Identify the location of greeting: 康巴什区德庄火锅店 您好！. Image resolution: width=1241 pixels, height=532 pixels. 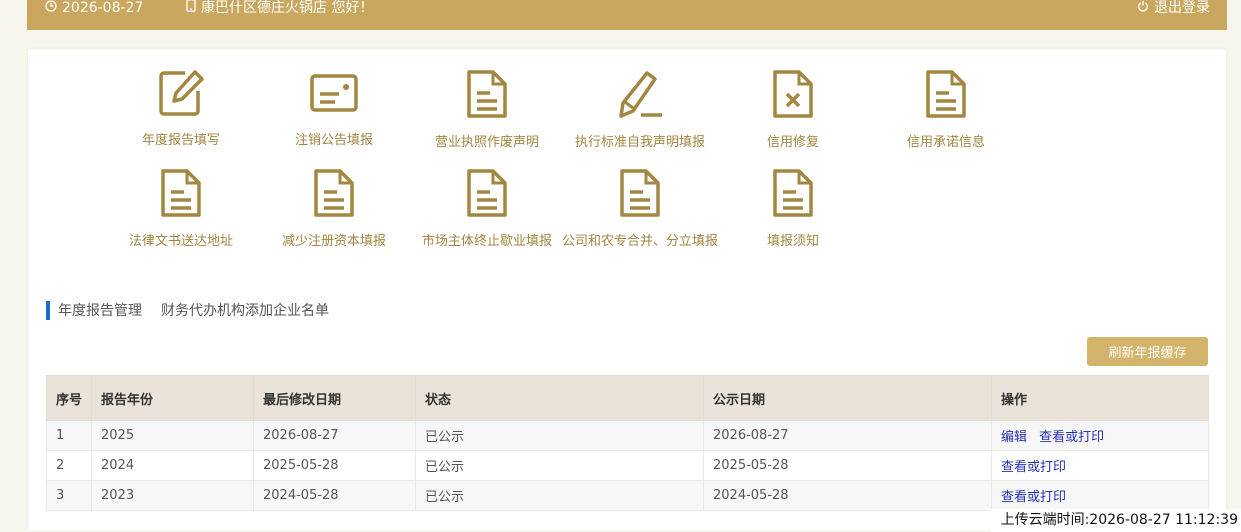
(279, 8).